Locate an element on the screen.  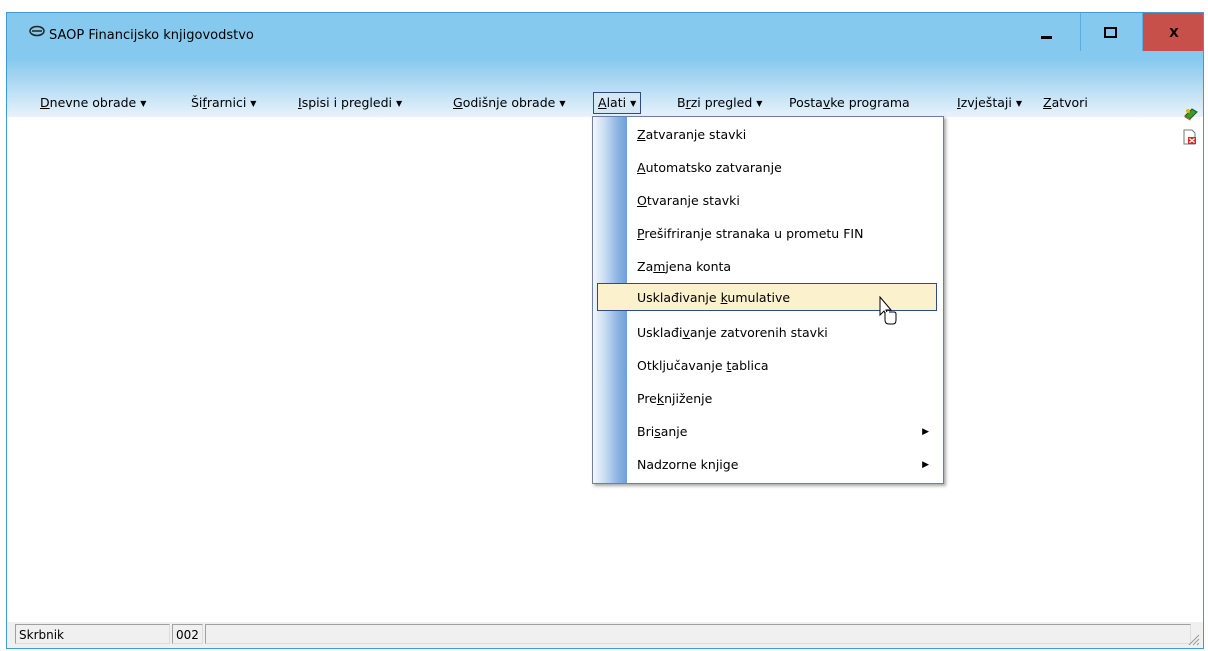
minimize-button is located at coordinates (1046, 32).